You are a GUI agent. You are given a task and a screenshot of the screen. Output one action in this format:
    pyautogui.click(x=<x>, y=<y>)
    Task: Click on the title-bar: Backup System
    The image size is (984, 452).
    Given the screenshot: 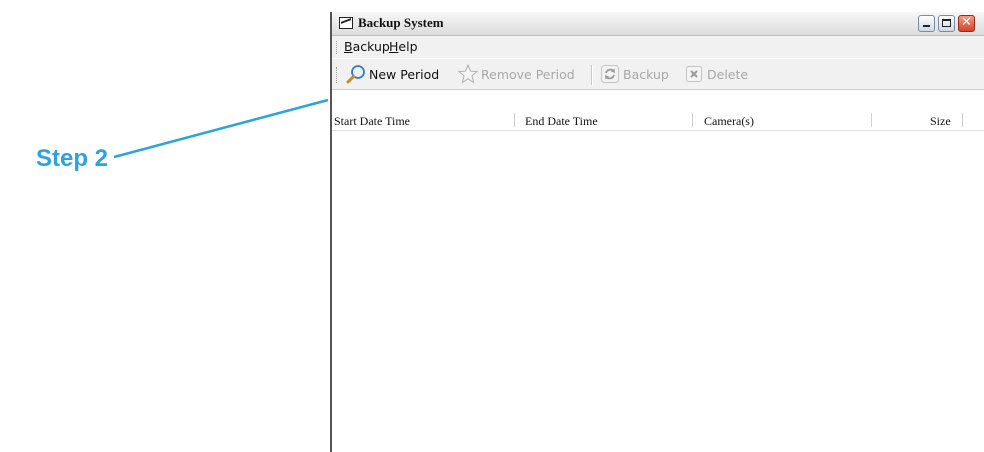 What is the action you would take?
    pyautogui.click(x=658, y=24)
    